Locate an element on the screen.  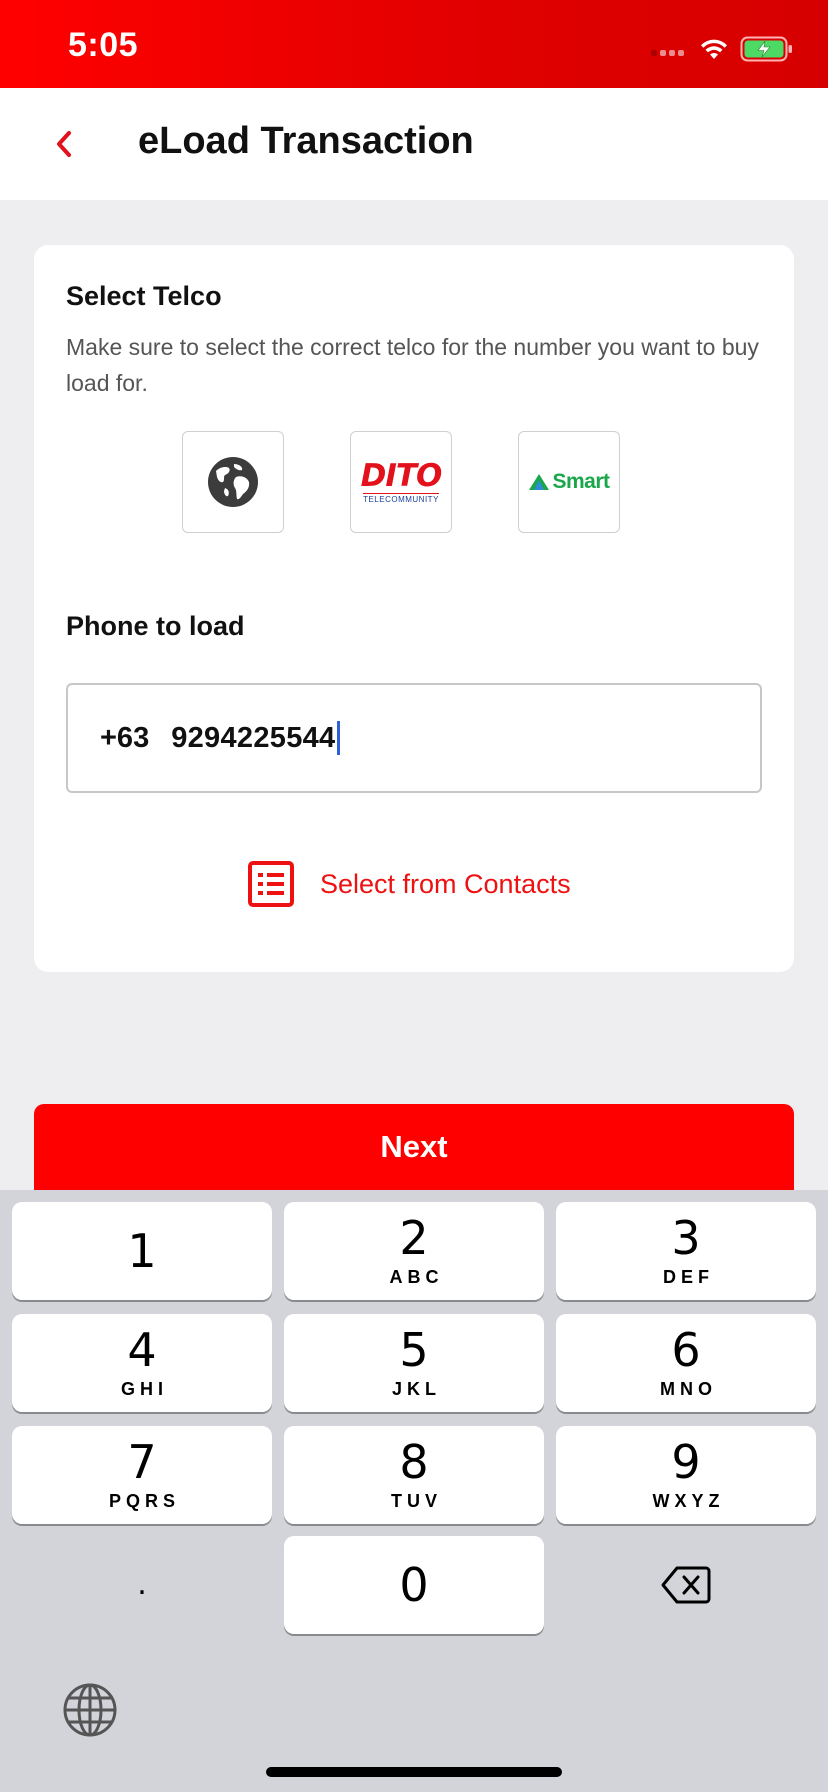
globe-icon is located at coordinates (233, 482).